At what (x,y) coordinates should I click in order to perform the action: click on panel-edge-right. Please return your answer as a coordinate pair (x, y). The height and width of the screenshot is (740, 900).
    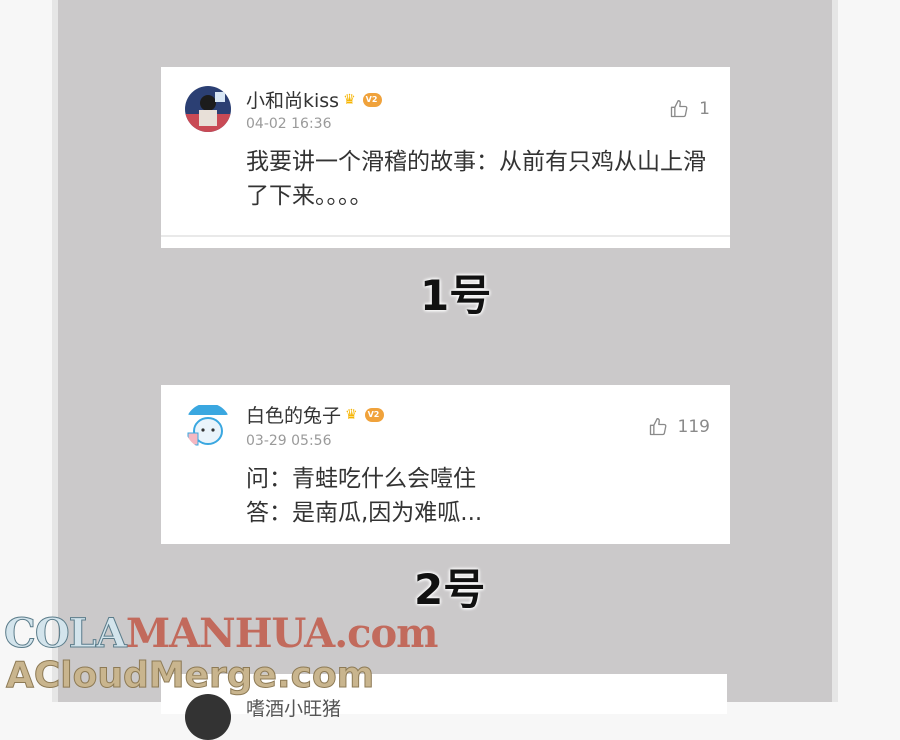
    Looking at the image, I should click on (835, 351).